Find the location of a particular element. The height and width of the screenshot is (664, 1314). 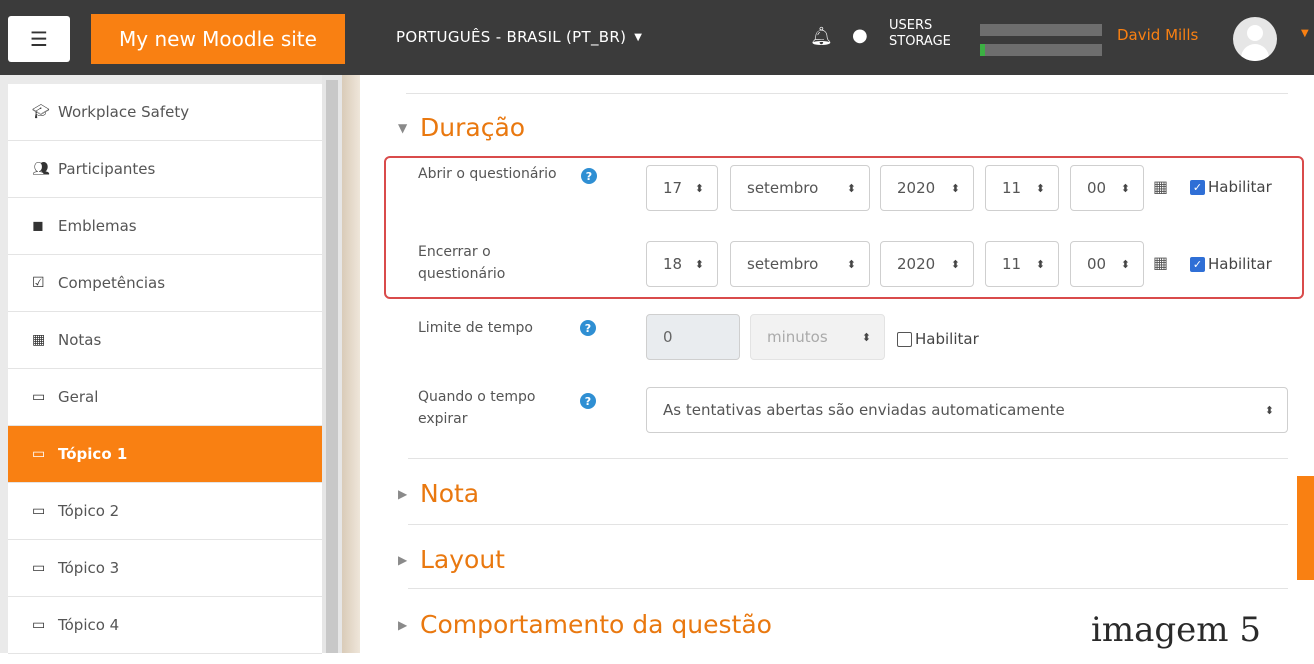

language-label: PORTUGUÊS - BRASIL (PT_BR) is located at coordinates (511, 37).